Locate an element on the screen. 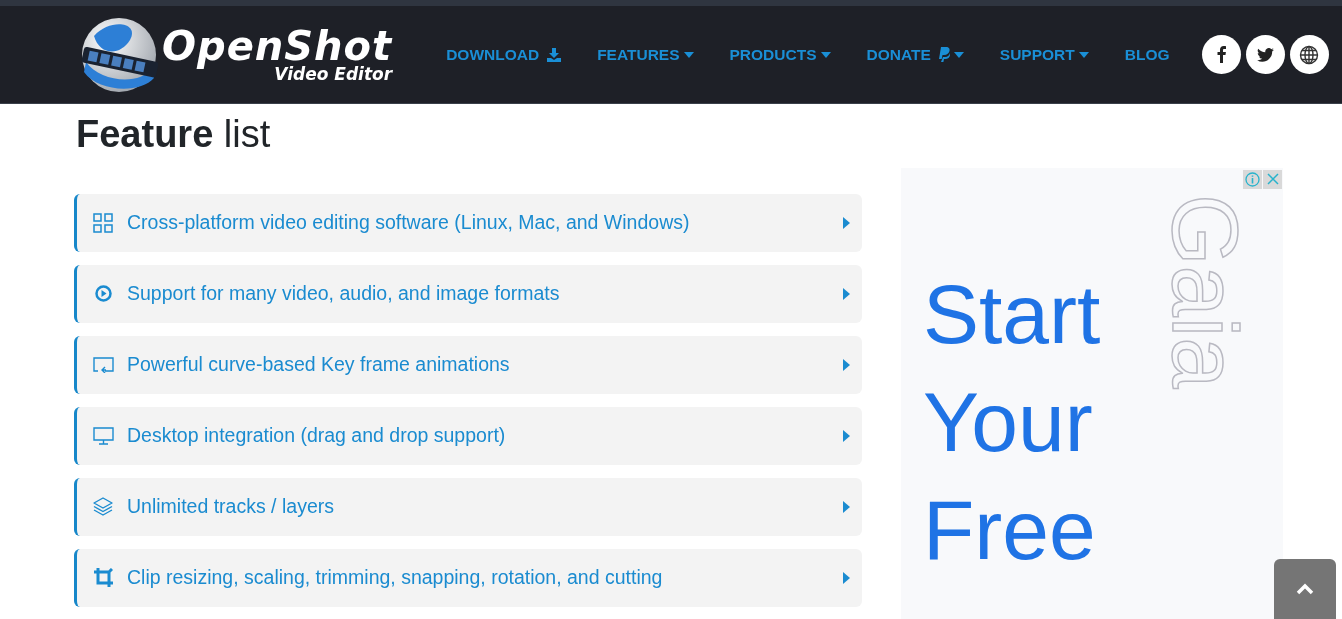 This screenshot has height=619, width=1342. grid-icon is located at coordinates (103, 222).